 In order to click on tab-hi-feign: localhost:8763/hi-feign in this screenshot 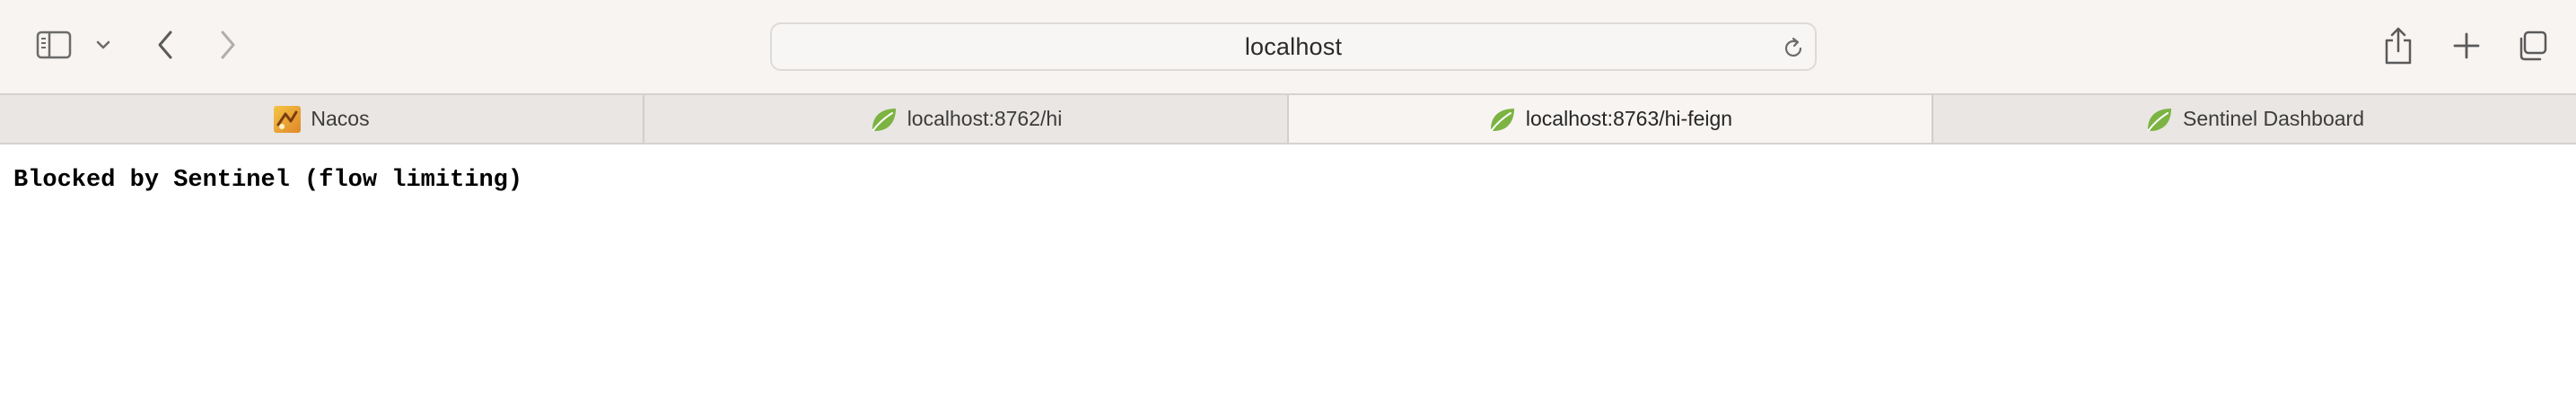, I will do `click(1611, 119)`.